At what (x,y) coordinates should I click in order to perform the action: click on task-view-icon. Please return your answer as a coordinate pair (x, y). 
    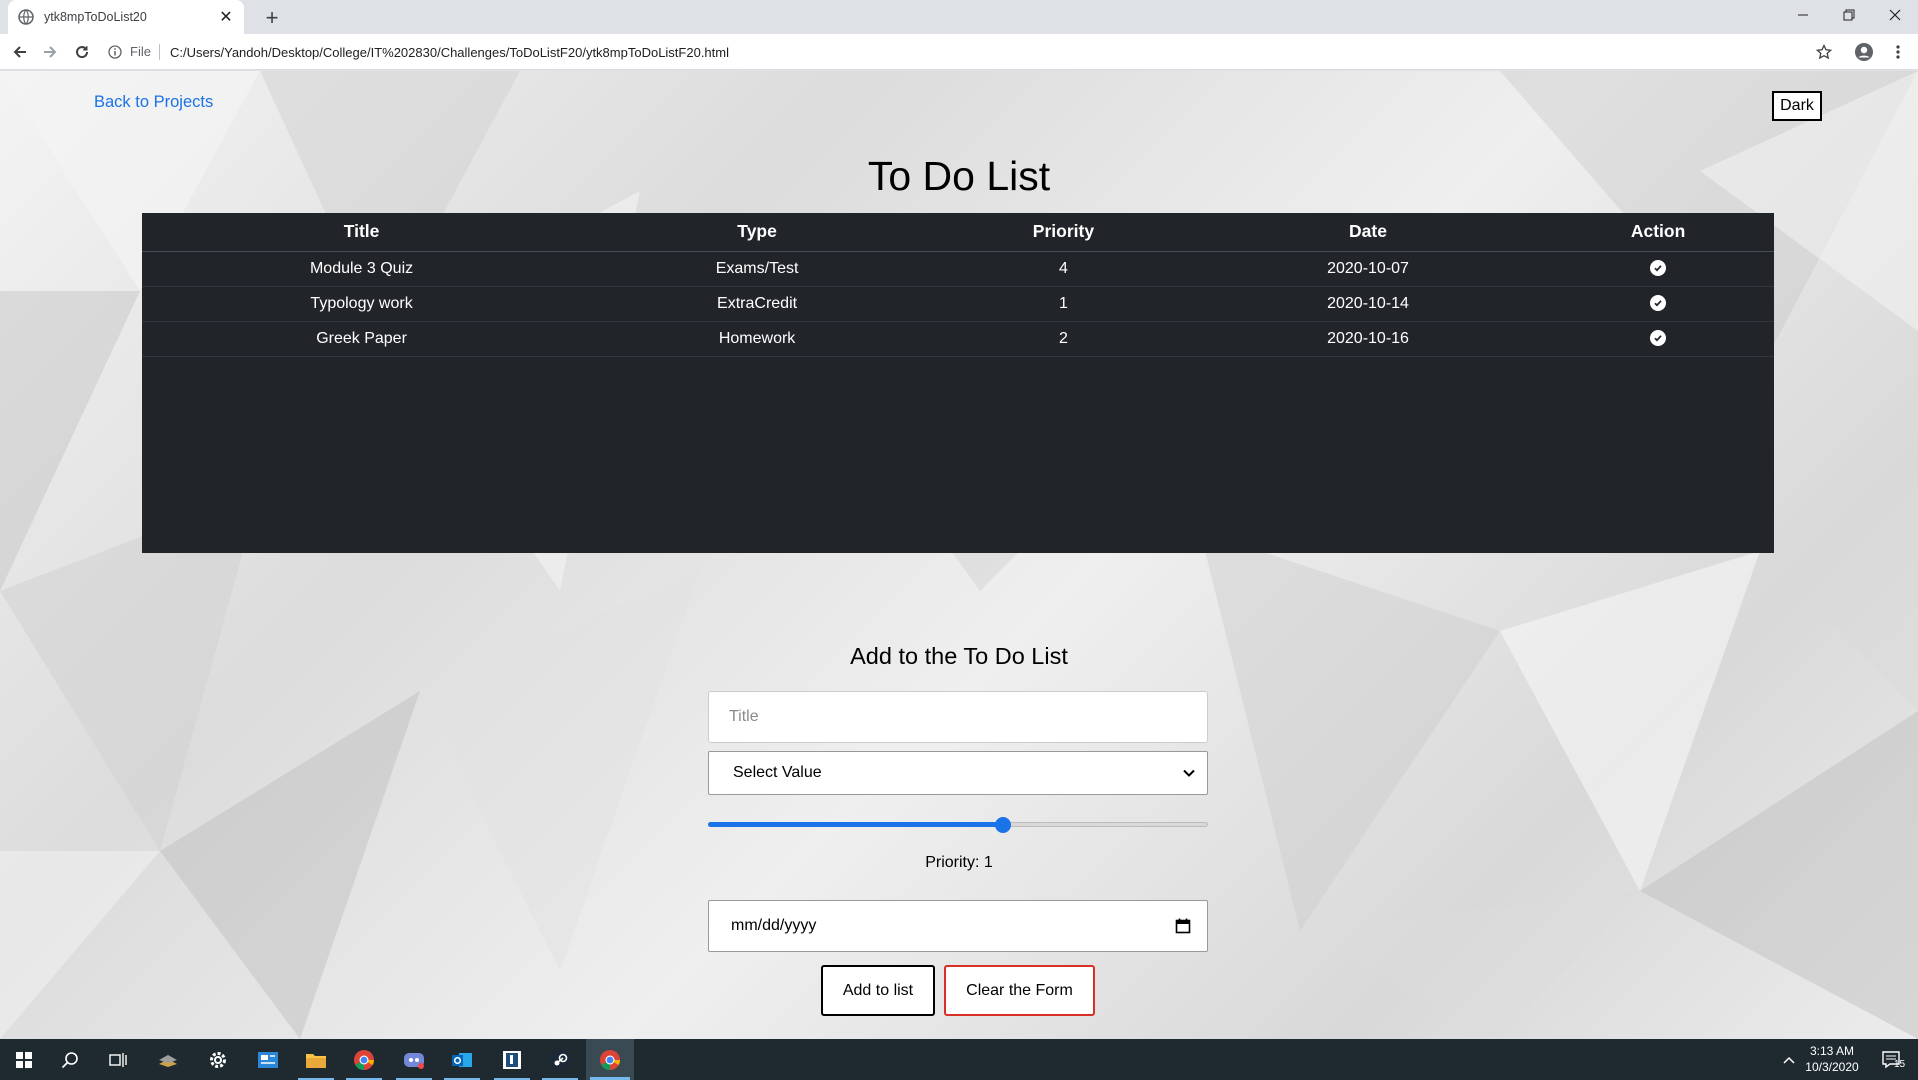
    Looking at the image, I should click on (118, 1059).